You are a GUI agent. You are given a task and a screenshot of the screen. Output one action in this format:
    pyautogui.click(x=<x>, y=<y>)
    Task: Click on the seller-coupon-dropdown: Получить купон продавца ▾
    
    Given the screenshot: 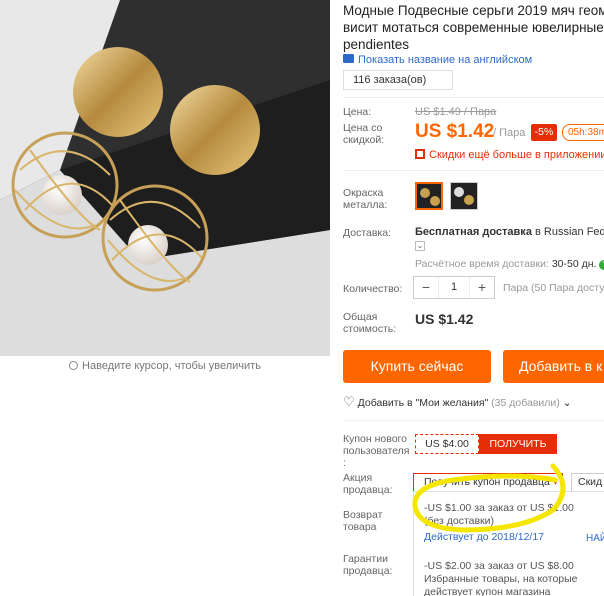 What is the action you would take?
    pyautogui.click(x=488, y=482)
    